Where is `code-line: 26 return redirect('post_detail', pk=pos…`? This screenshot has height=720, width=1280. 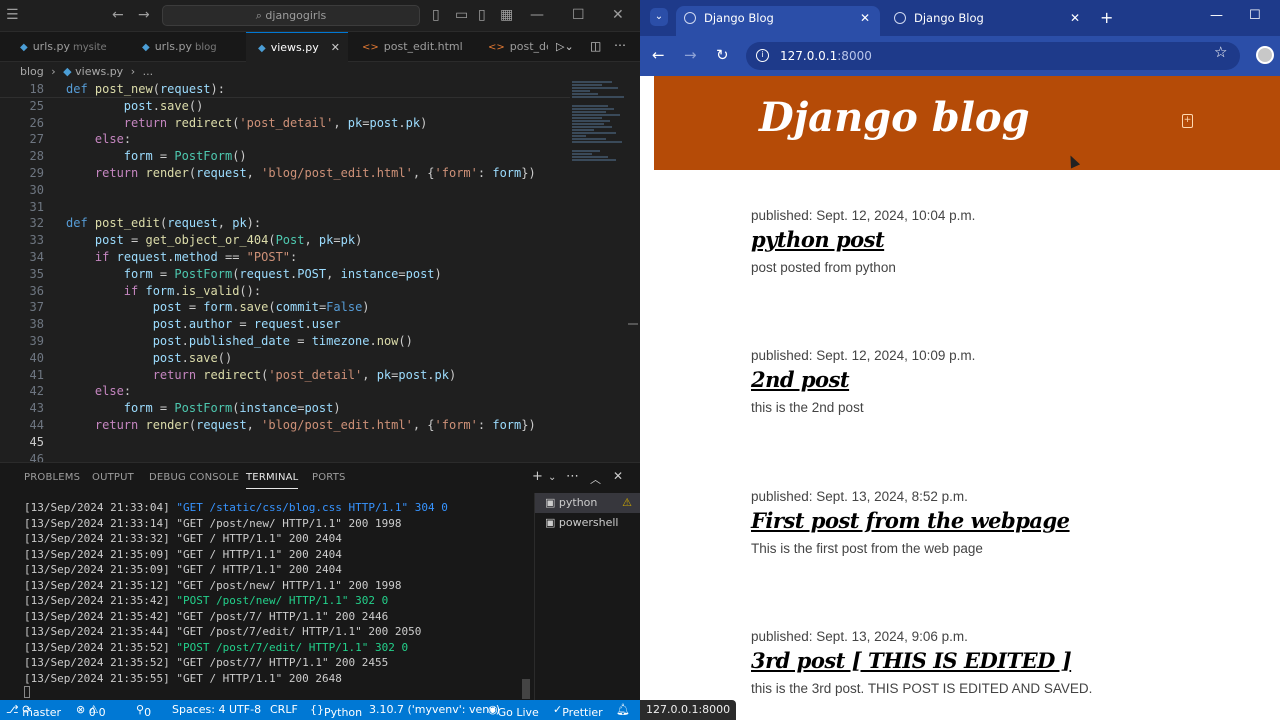 code-line: 26 return redirect('post_detail', pk=pos… is located at coordinates (285, 123).